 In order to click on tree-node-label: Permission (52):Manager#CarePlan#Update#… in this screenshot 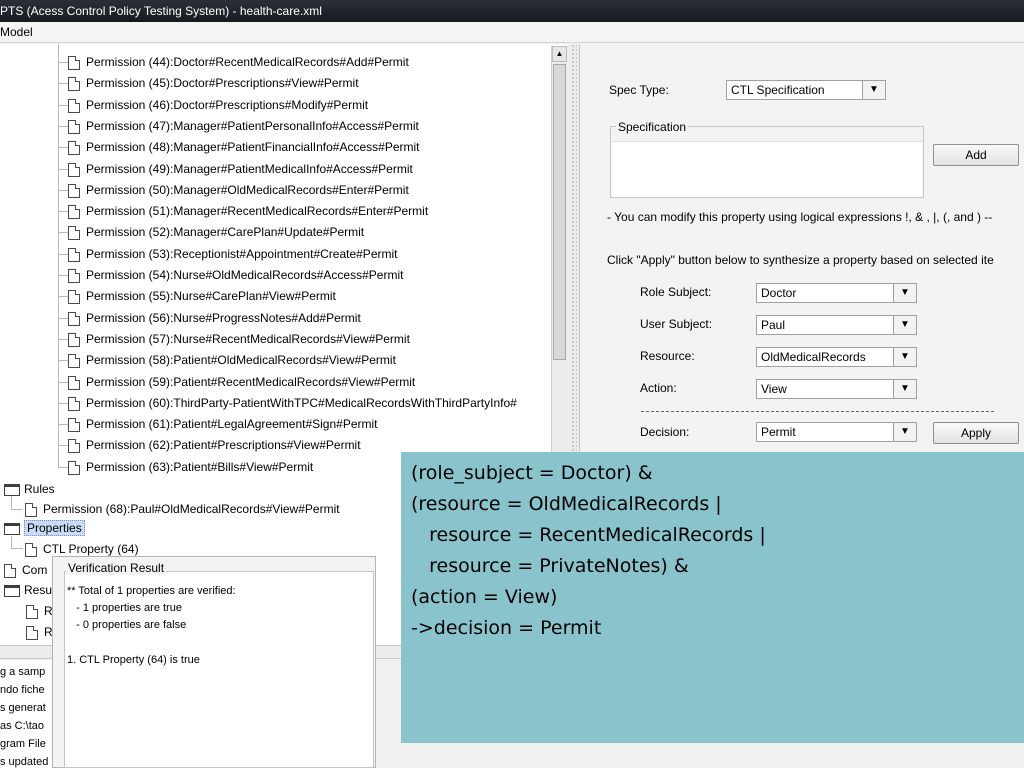, I will do `click(225, 232)`.